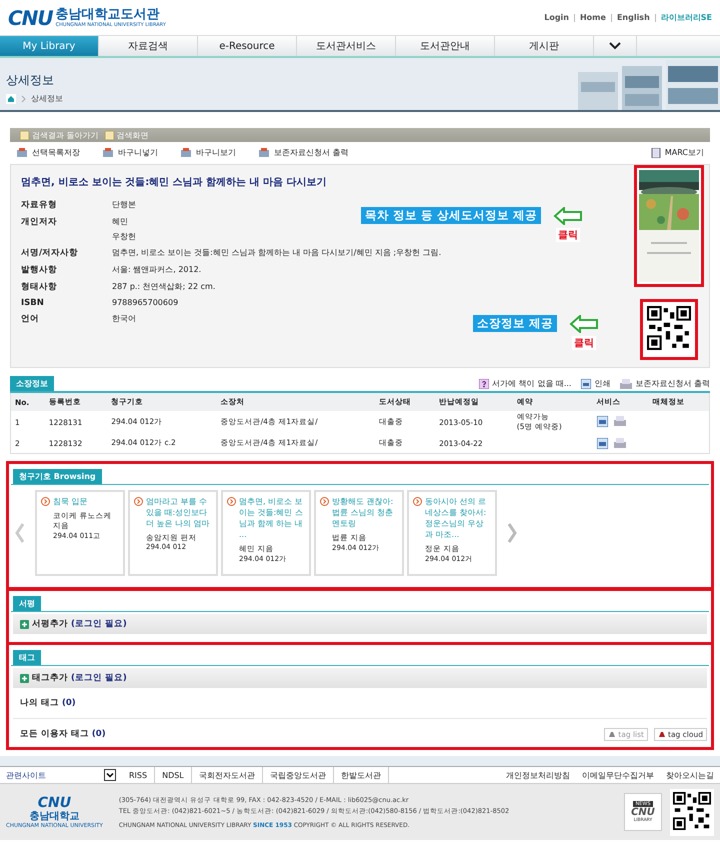  Describe the element at coordinates (120, 221) in the screenshot. I see `field-value: 혜민` at that location.